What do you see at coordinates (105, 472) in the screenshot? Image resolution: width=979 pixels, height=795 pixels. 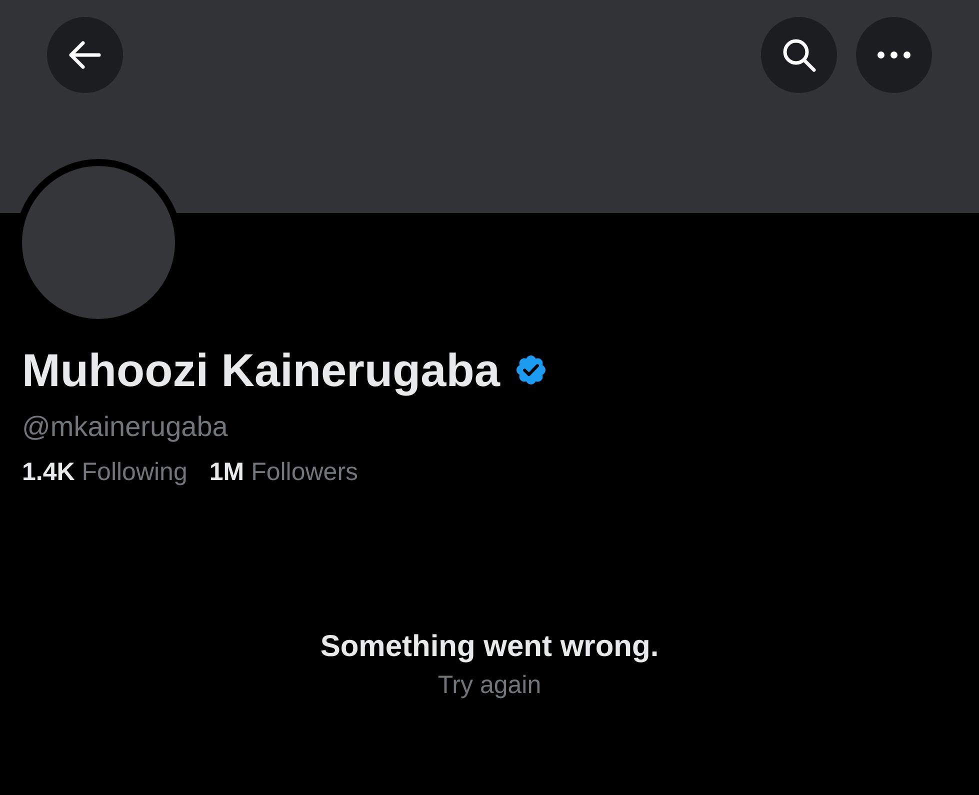 I see `stat-link: 1.4K Following` at bounding box center [105, 472].